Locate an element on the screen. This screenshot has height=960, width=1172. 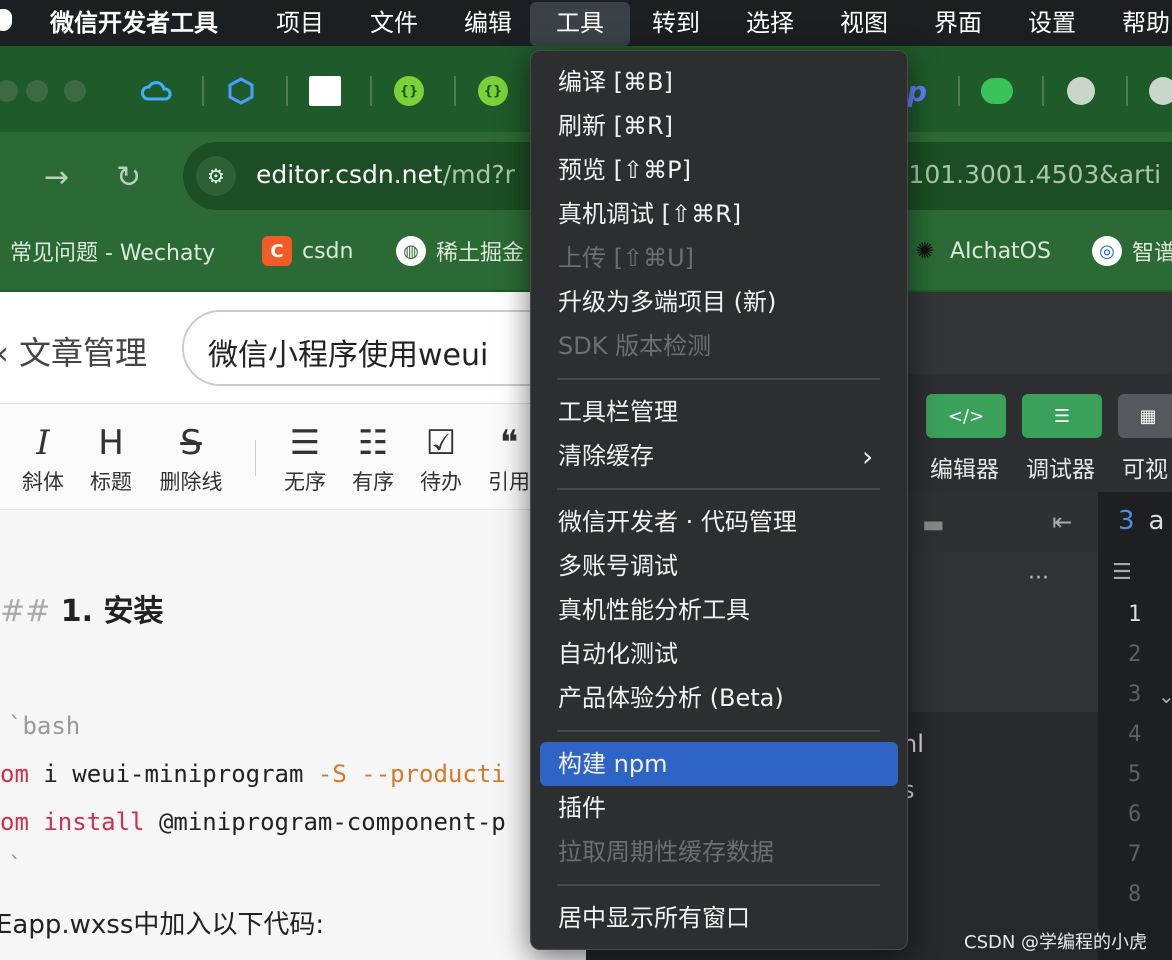
menu-goto: 转到 is located at coordinates (676, 23).